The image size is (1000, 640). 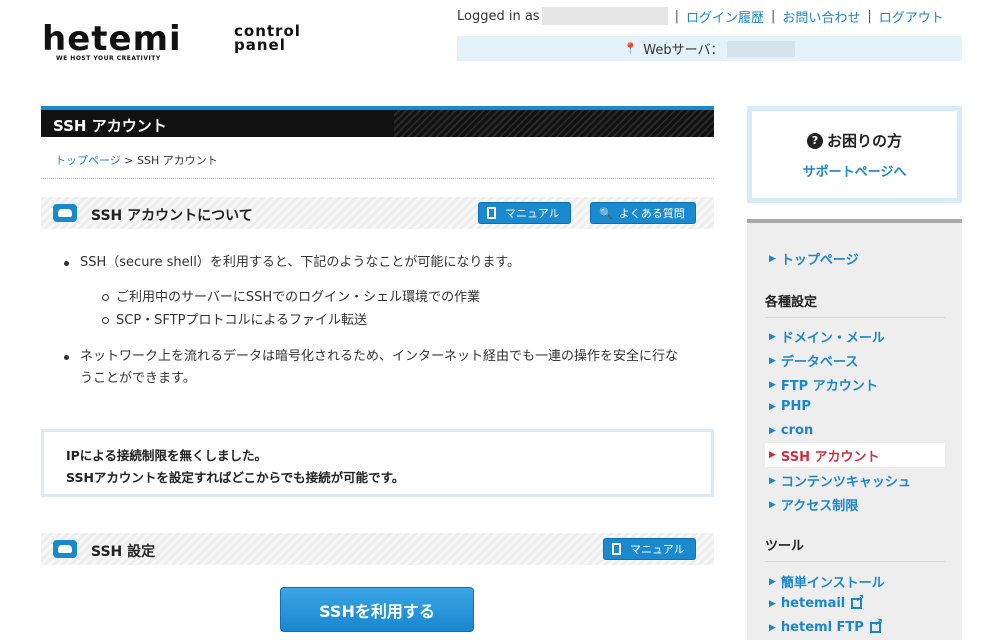 What do you see at coordinates (377, 213) in the screenshot?
I see `section-header-about: SSH アカウントについて マニュアル 🔍 よくある質問` at bounding box center [377, 213].